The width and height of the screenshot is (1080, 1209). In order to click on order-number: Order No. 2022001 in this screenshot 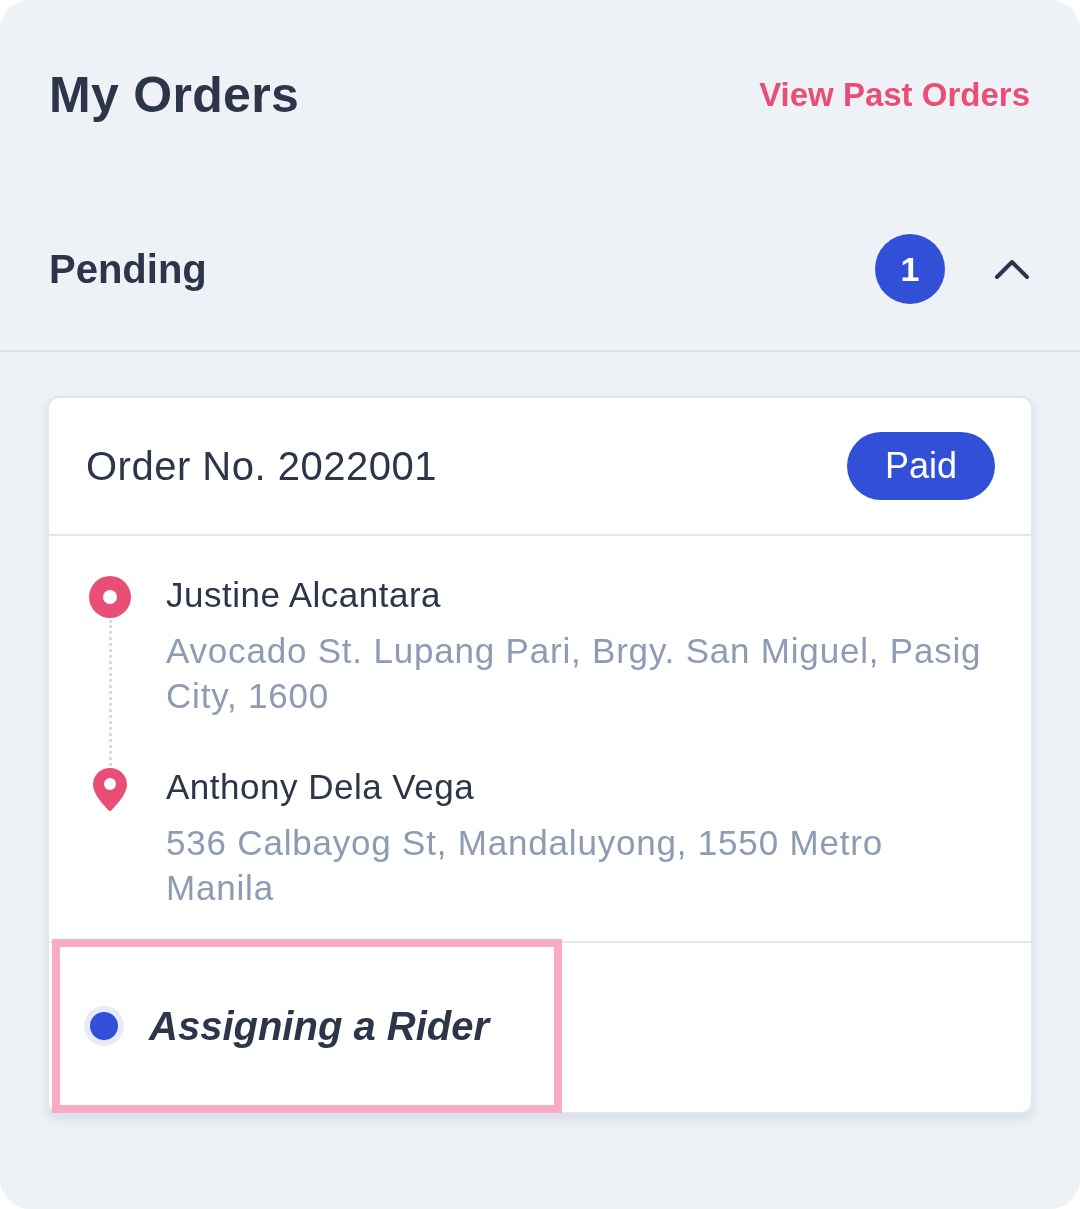, I will do `click(261, 466)`.